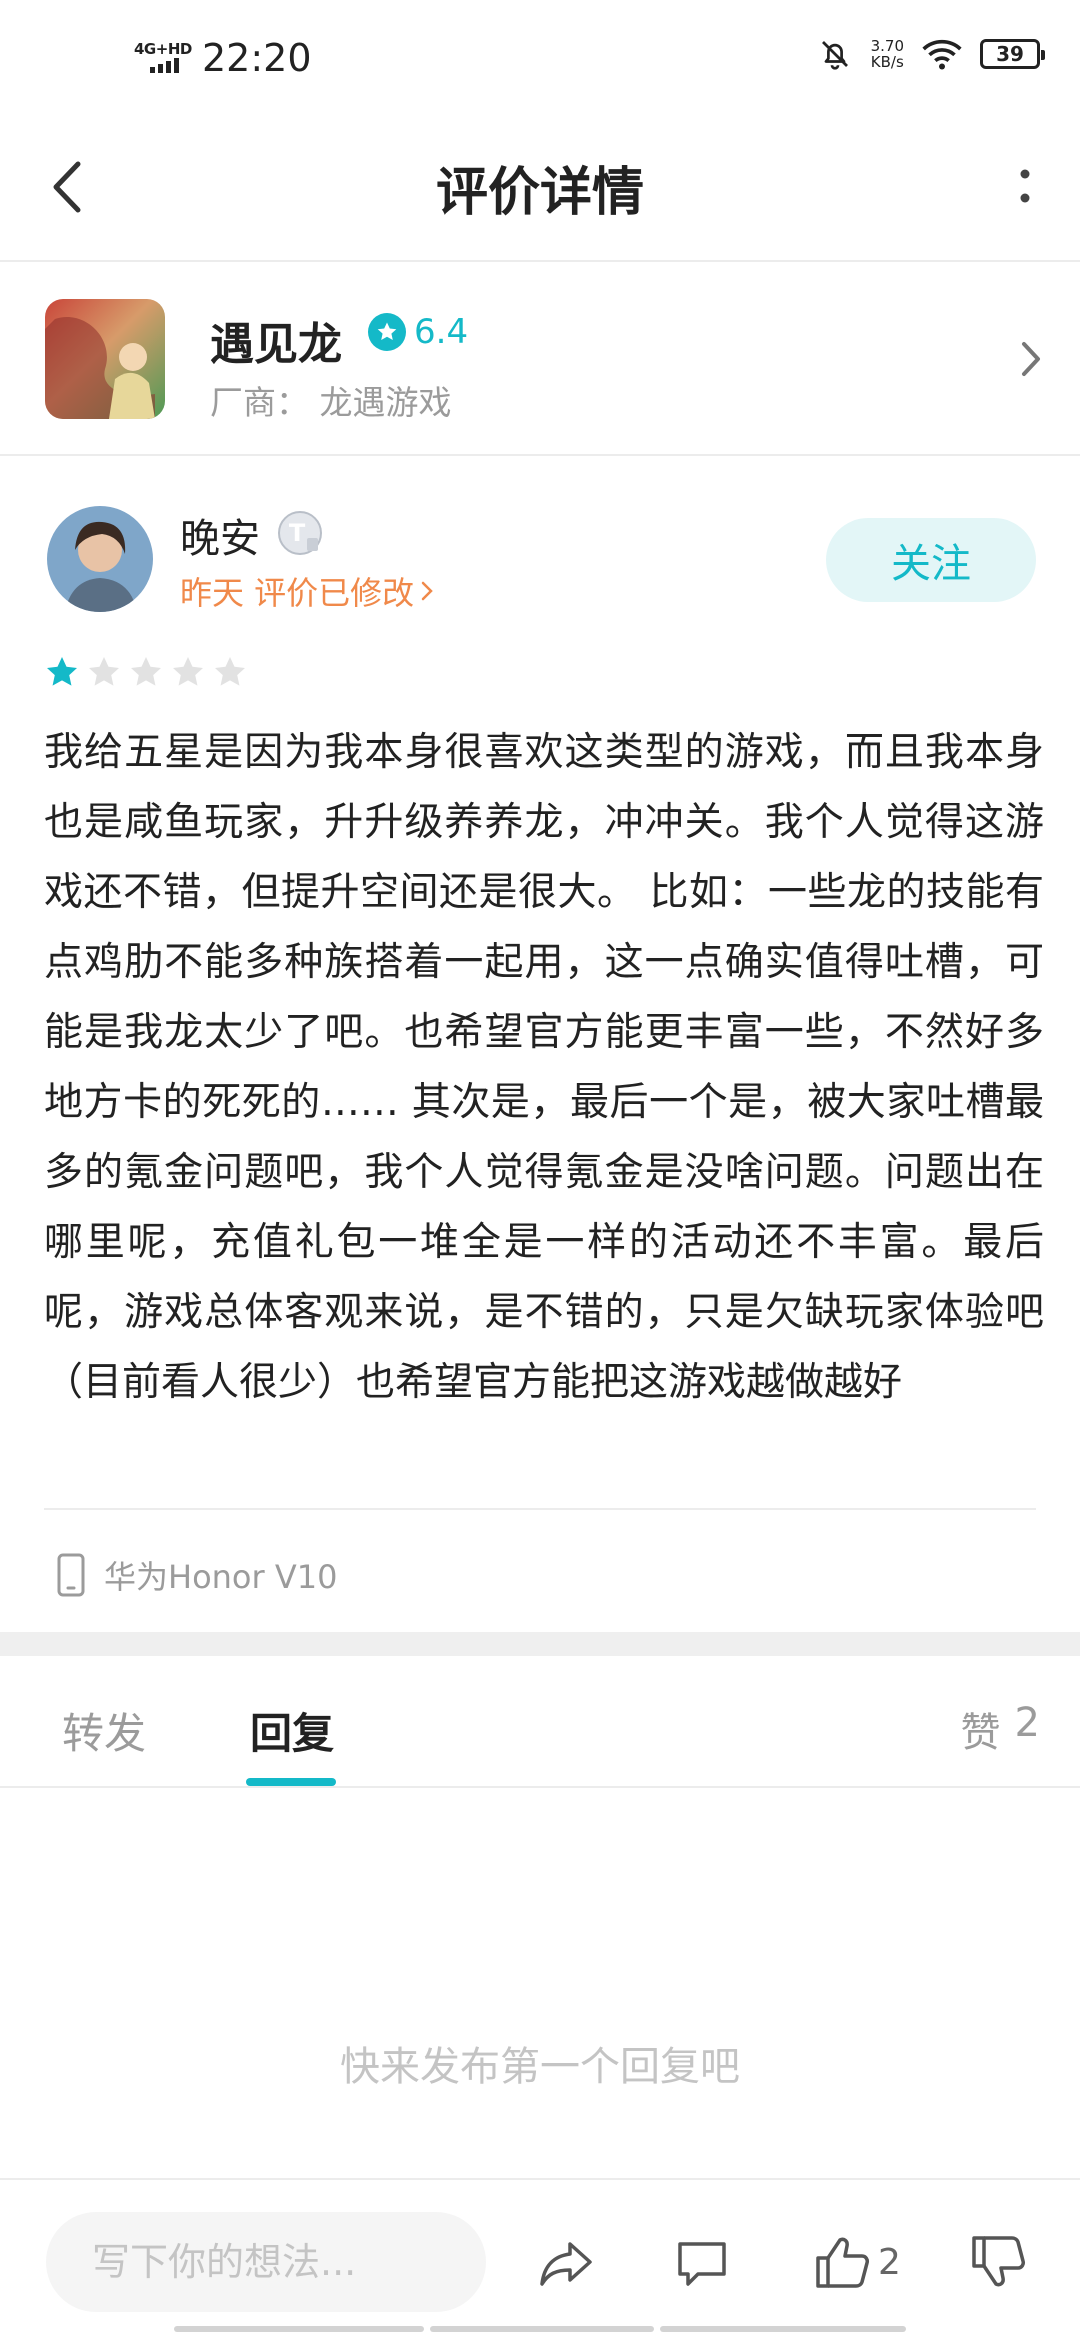 This screenshot has width=1080, height=2340. I want to click on device-info: 华为Honor V10, so click(196, 1575).